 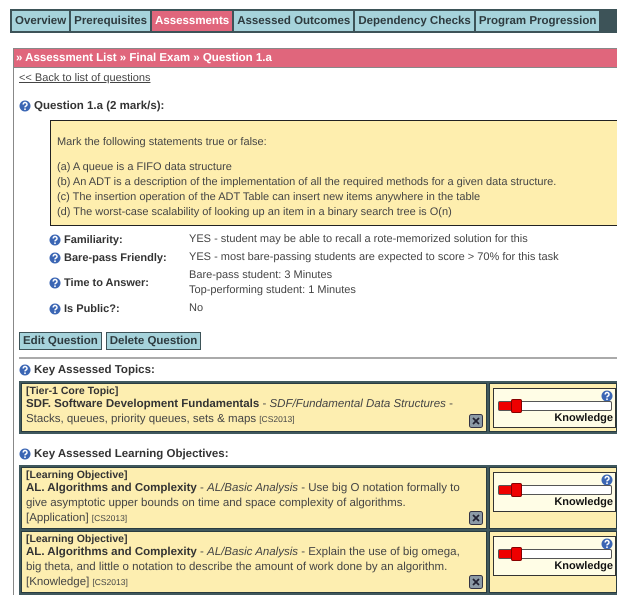 What do you see at coordinates (92, 308) in the screenshot?
I see `attribute-label: Is Public?:` at bounding box center [92, 308].